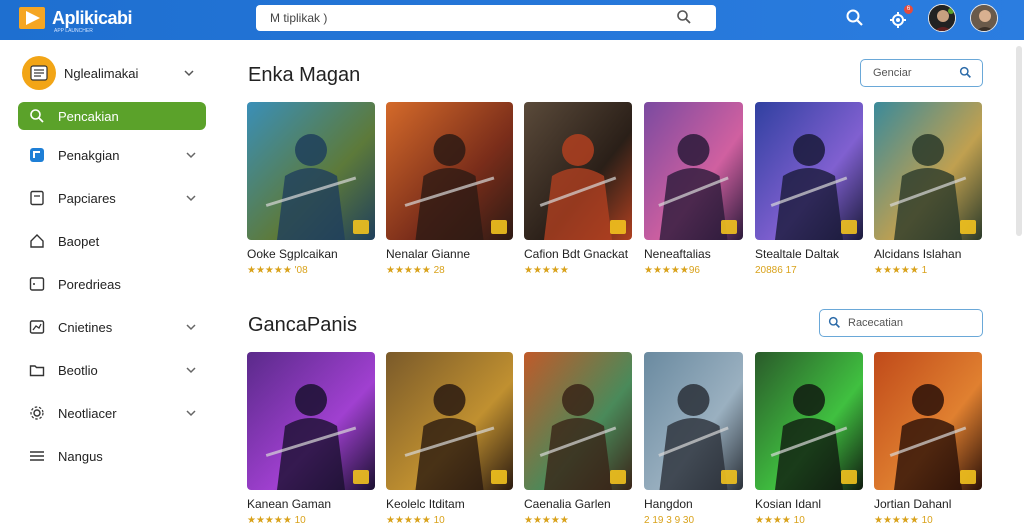  I want to click on filter-label: Genciar, so click(892, 73).